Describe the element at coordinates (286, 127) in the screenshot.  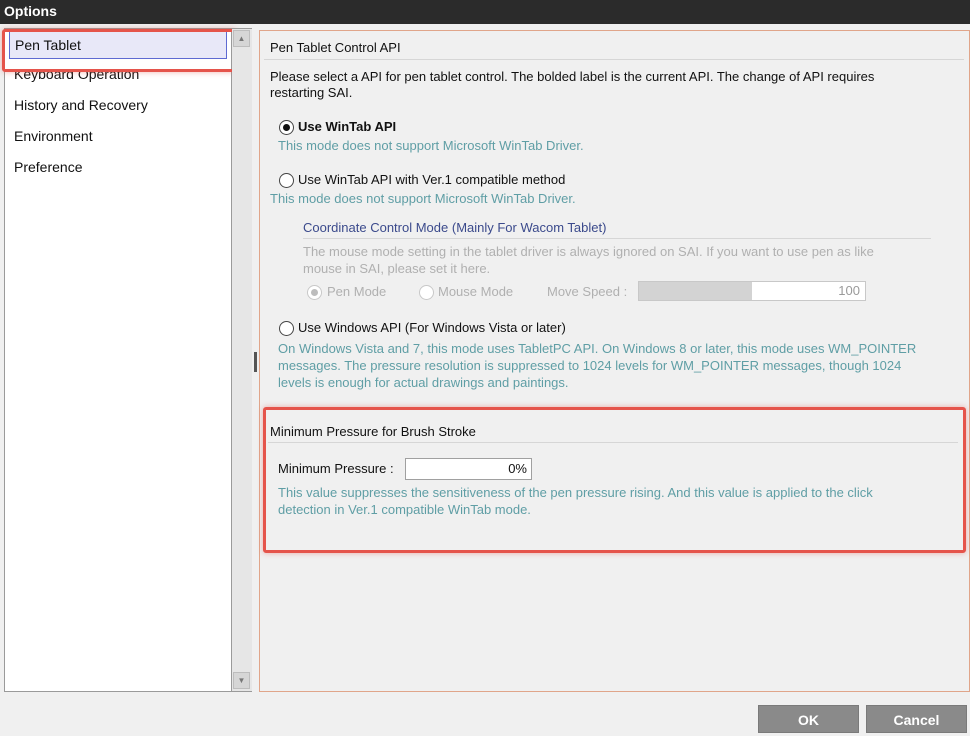
I see `wintab-api-radio` at that location.